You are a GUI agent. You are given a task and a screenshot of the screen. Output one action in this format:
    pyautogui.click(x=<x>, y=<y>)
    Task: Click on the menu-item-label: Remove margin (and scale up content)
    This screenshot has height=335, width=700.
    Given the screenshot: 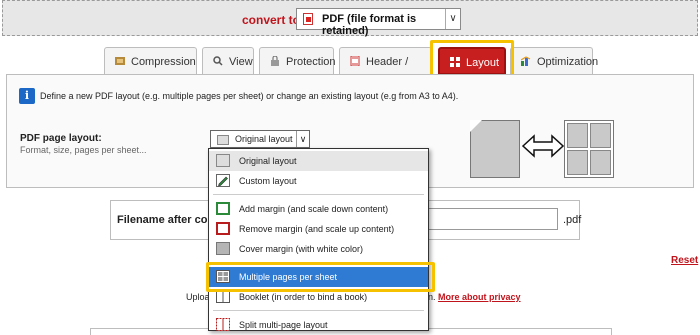 What is the action you would take?
    pyautogui.click(x=317, y=229)
    